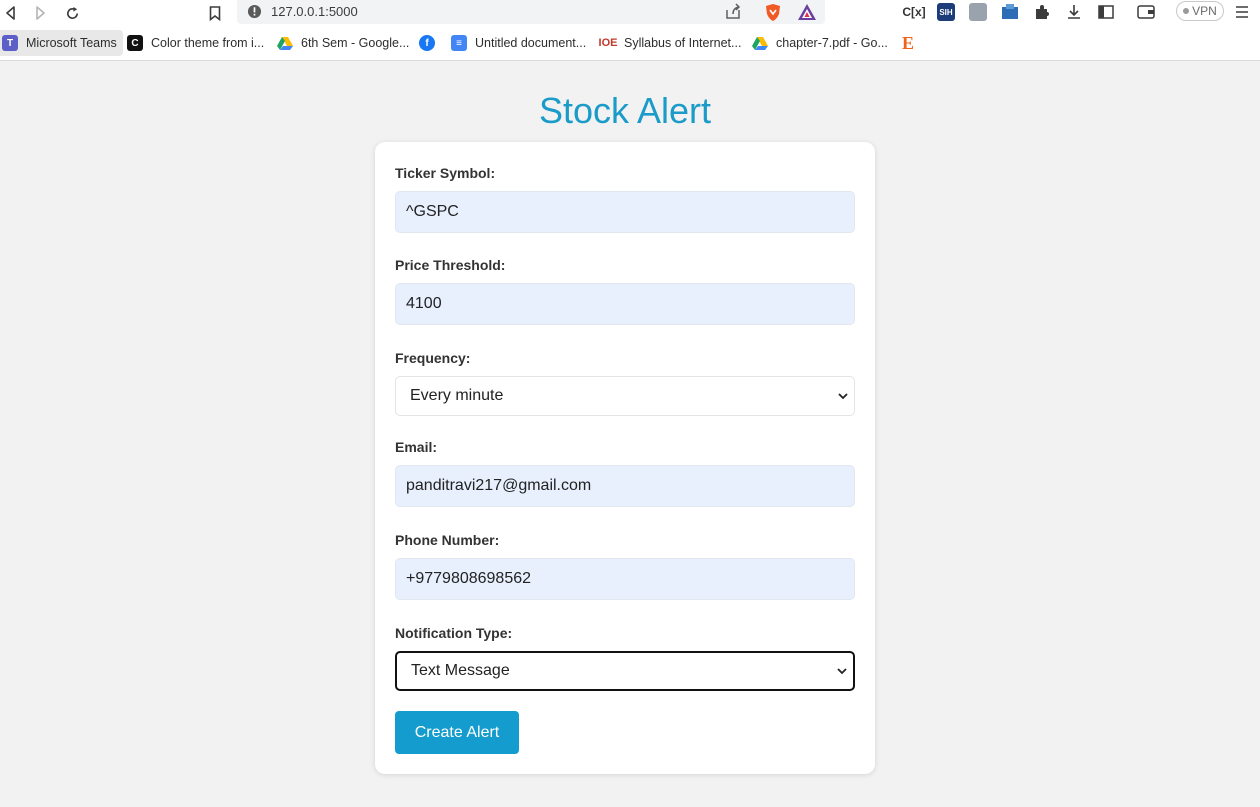 The height and width of the screenshot is (807, 1260). Describe the element at coordinates (454, 633) in the screenshot. I see `notification-type-label: Notification Type:` at that location.